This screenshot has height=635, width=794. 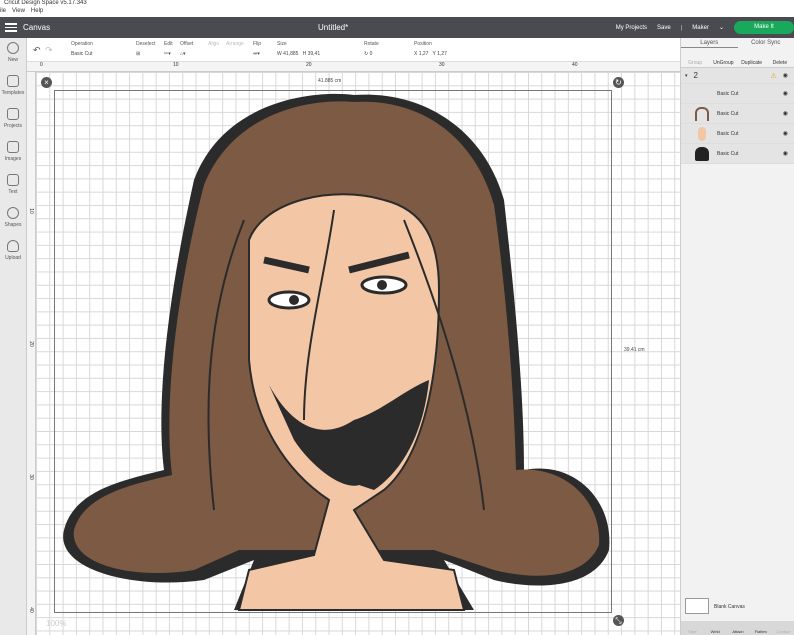 What do you see at coordinates (738, 628) in the screenshot?
I see `attach-button: Attach` at bounding box center [738, 628].